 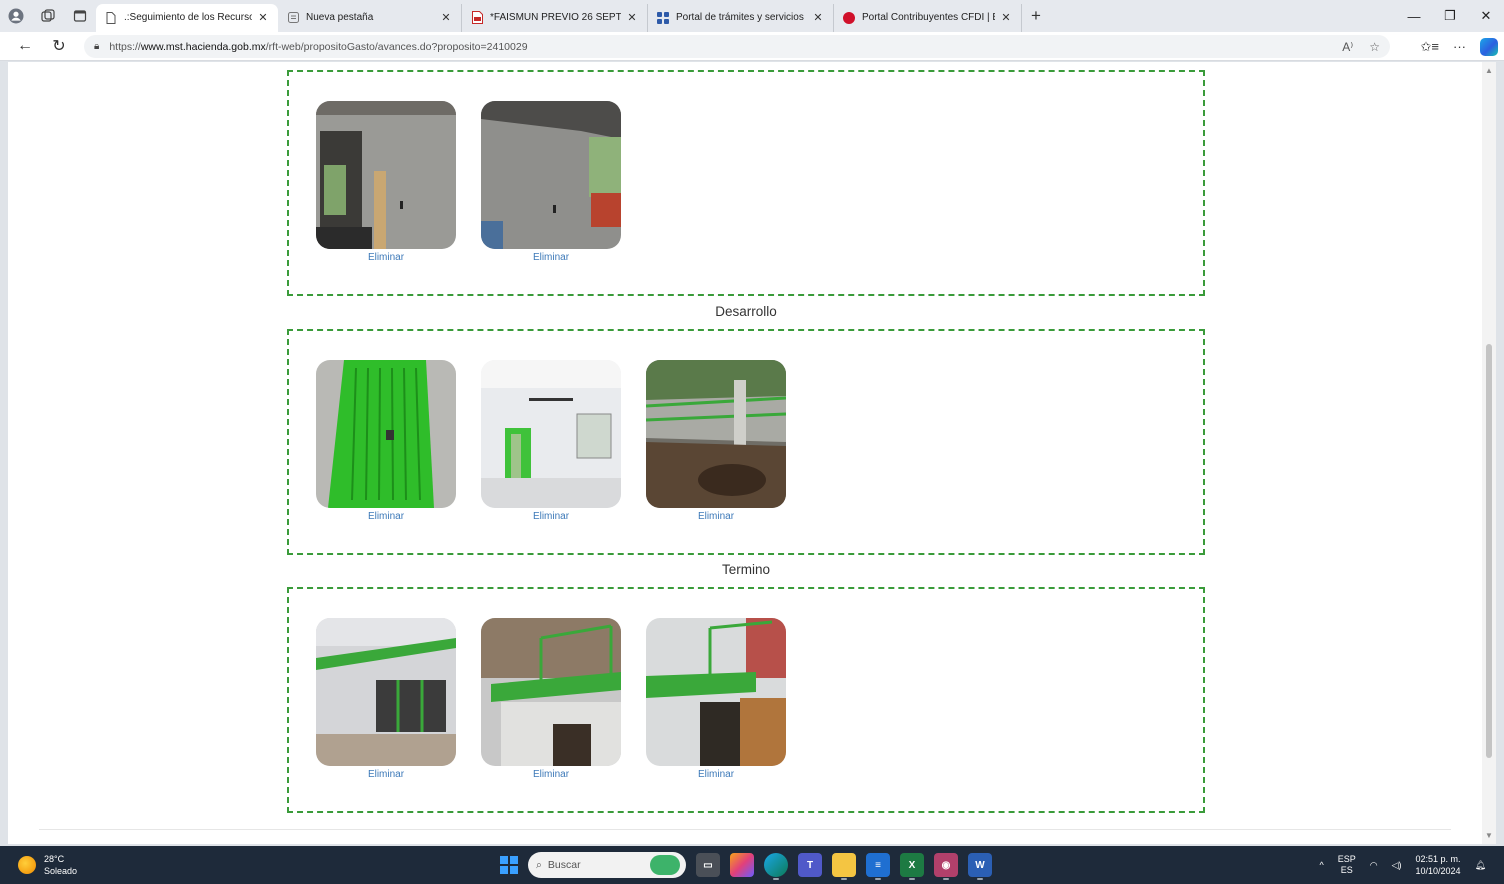 What do you see at coordinates (810, 865) in the screenshot?
I see `teams-icon: T` at bounding box center [810, 865].